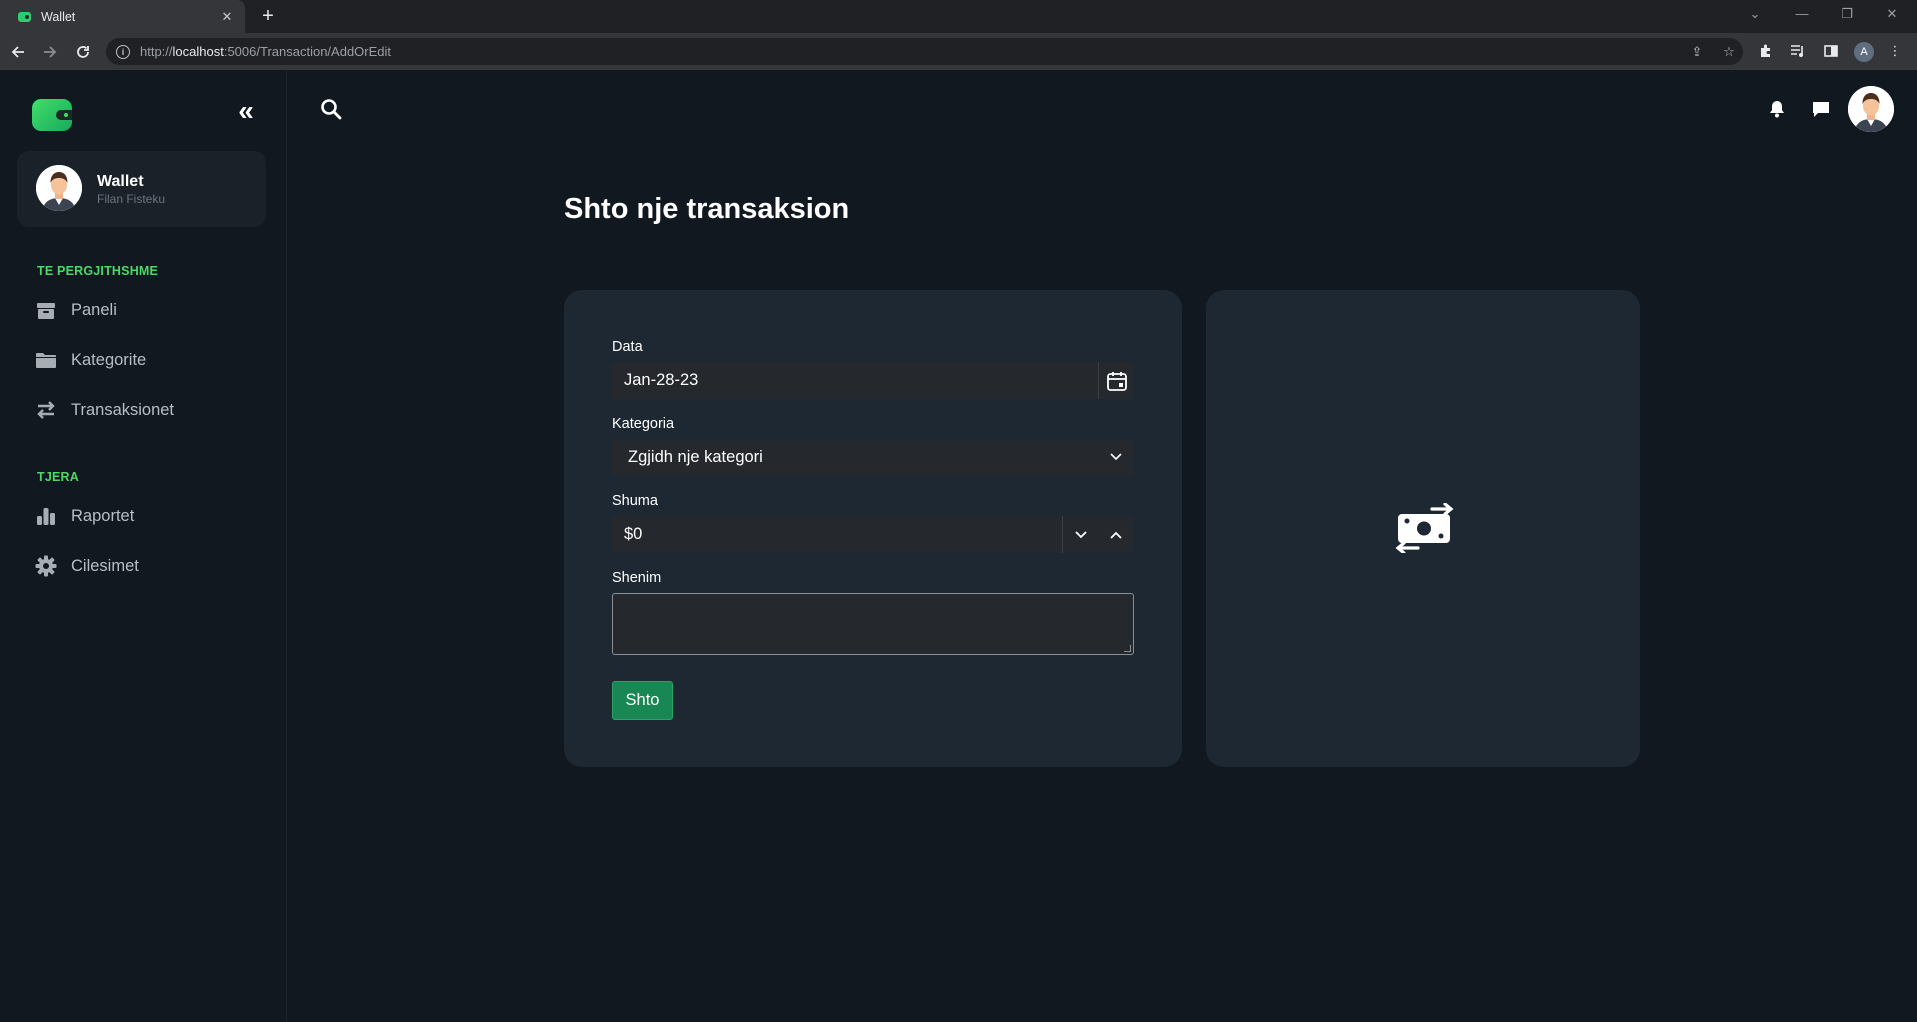  Describe the element at coordinates (1127, 648) in the screenshot. I see `resize-handle-icon` at that location.